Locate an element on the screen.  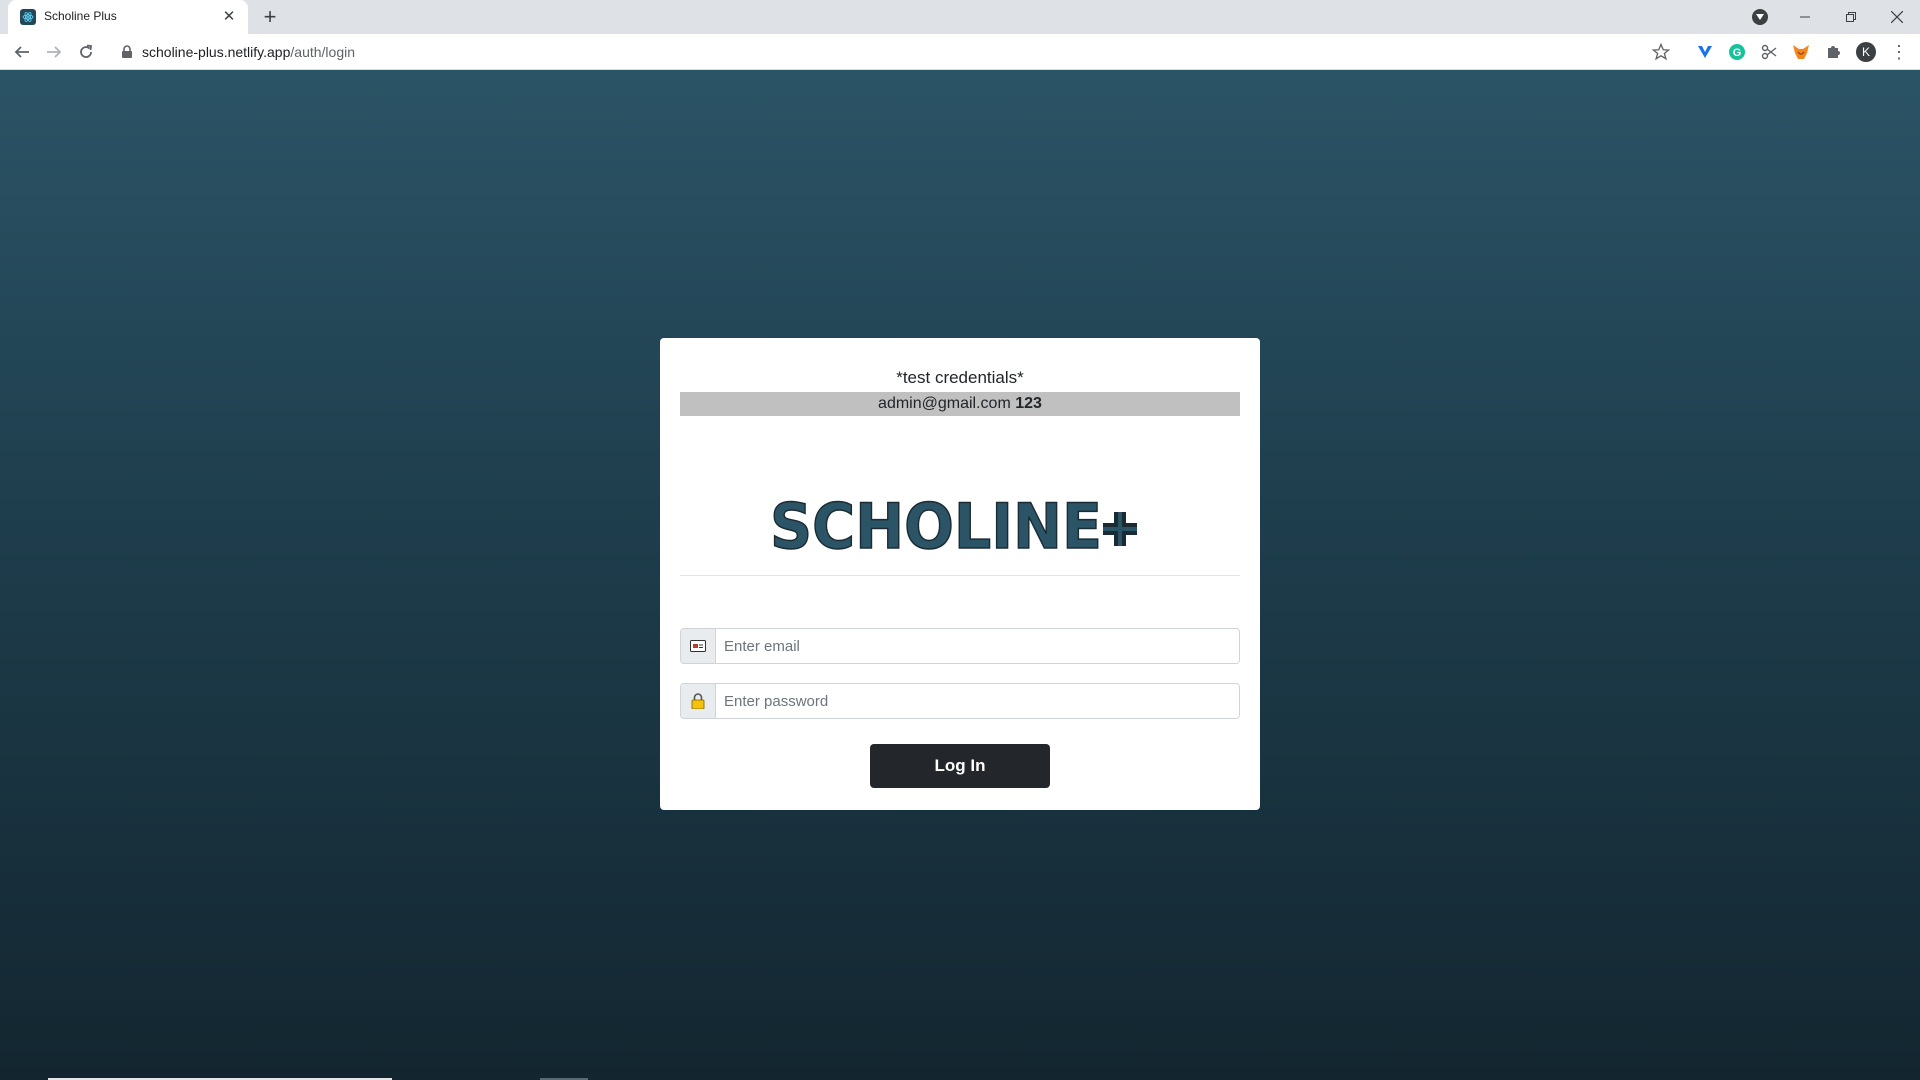
minimize-icon is located at coordinates (1805, 17).